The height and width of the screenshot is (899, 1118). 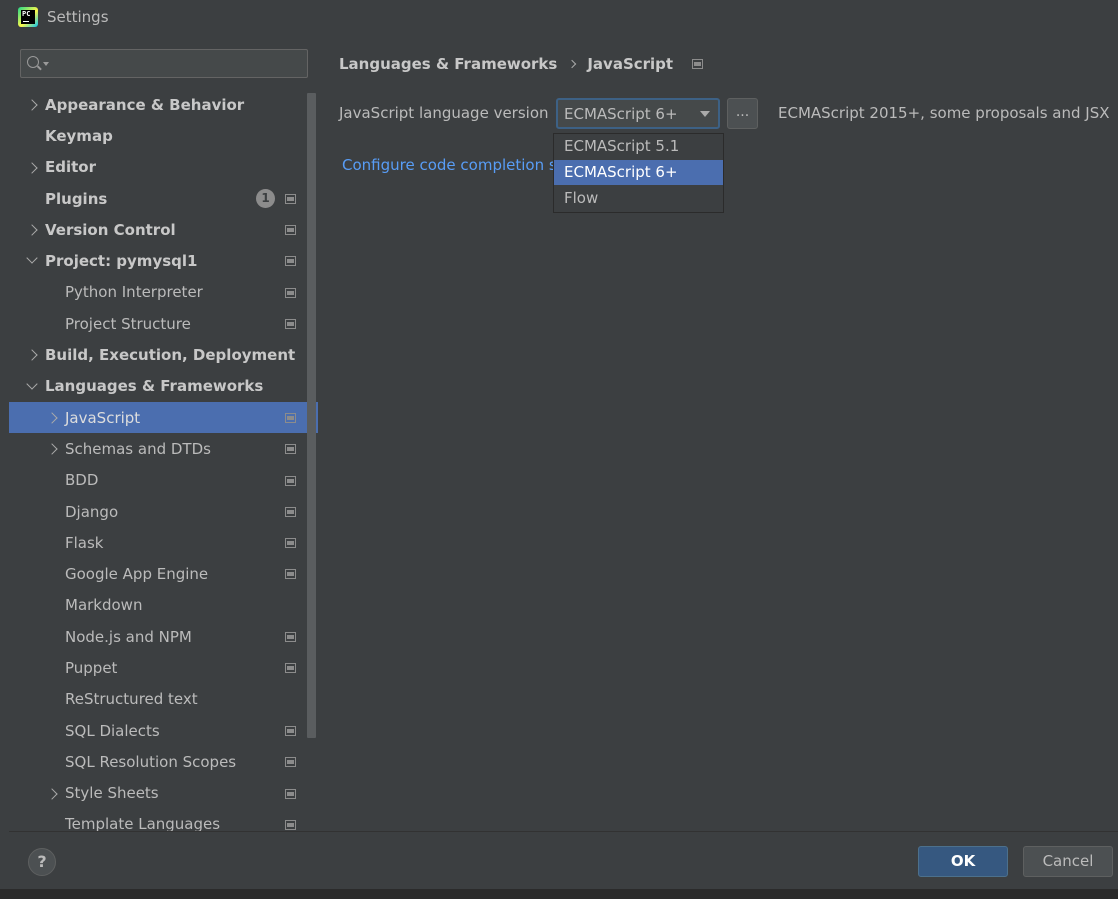 What do you see at coordinates (84, 542) in the screenshot?
I see `sidebar-item-label: Flask` at bounding box center [84, 542].